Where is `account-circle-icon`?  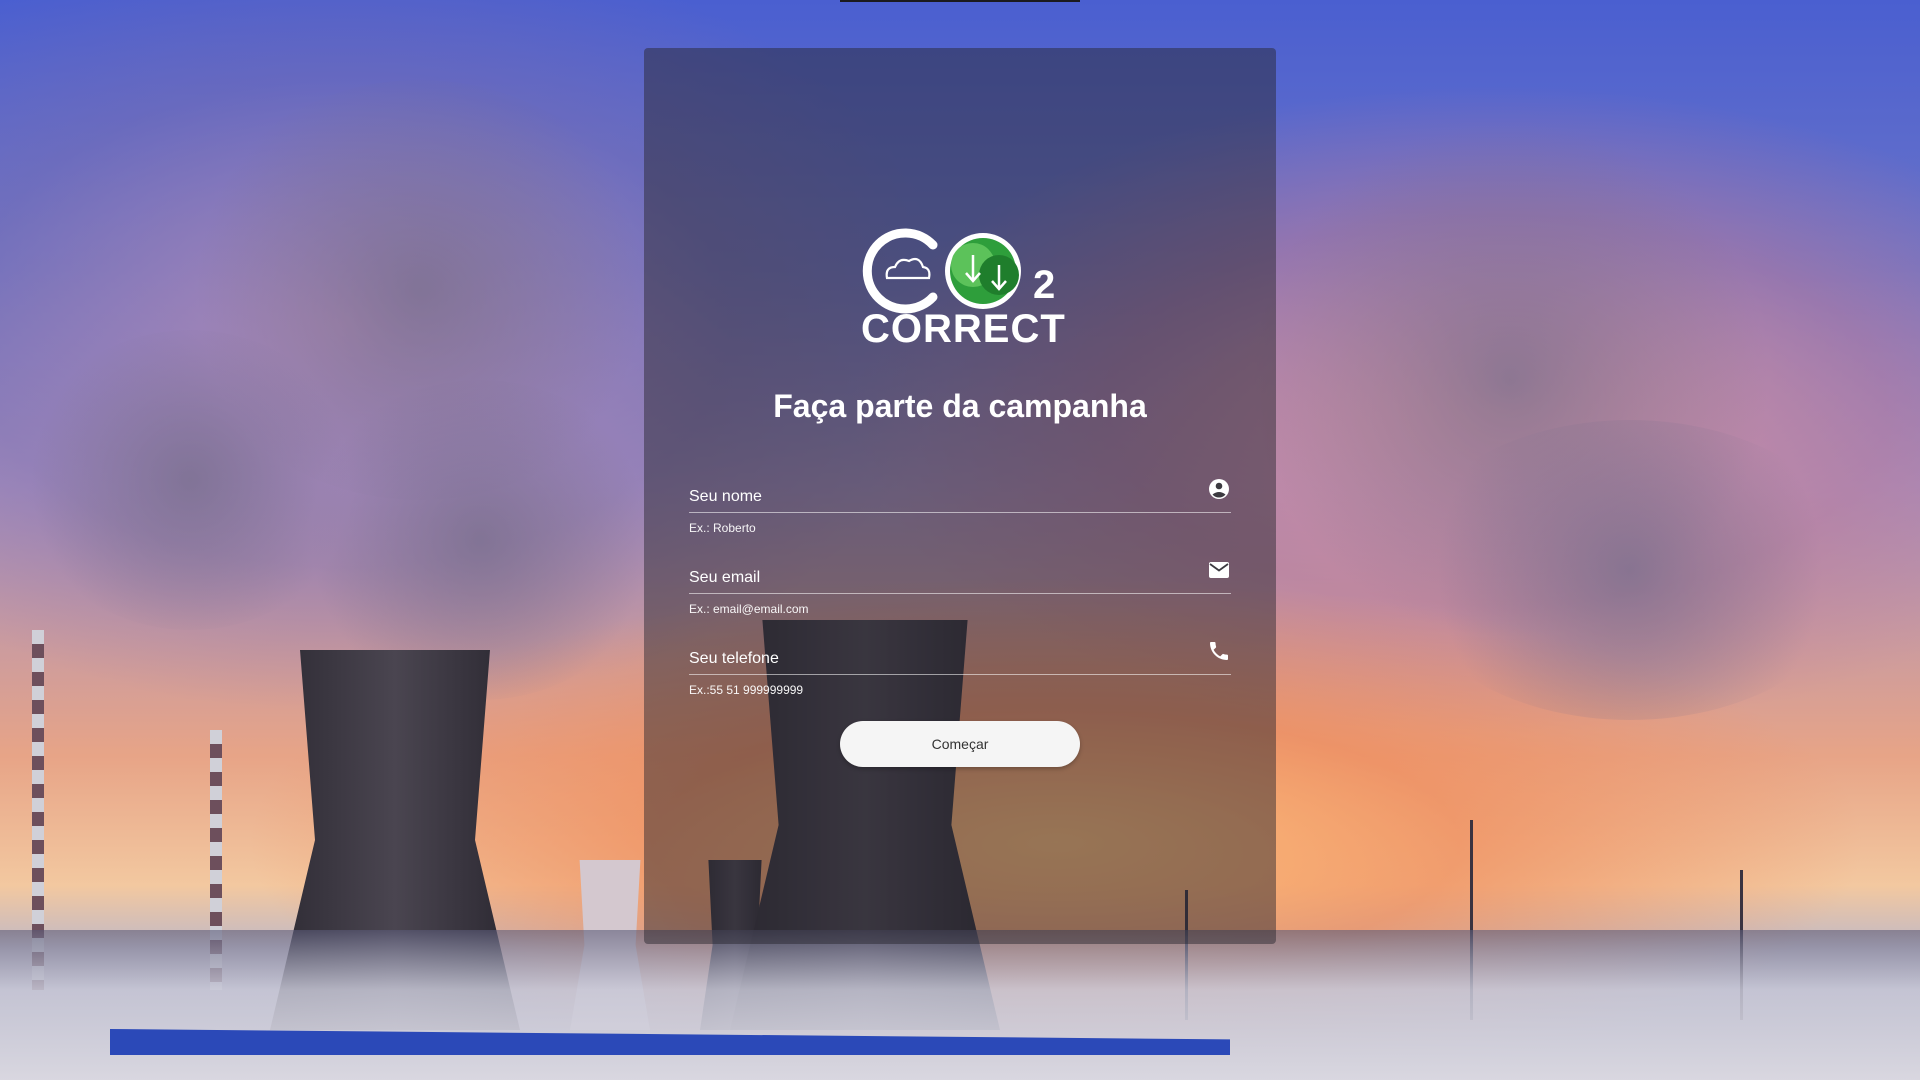 account-circle-icon is located at coordinates (1219, 489).